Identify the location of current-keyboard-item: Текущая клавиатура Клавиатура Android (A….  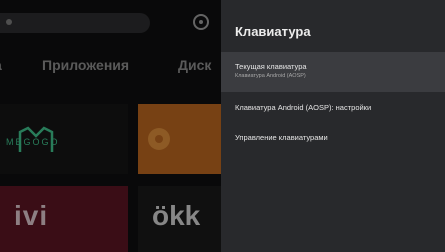
(333, 72).